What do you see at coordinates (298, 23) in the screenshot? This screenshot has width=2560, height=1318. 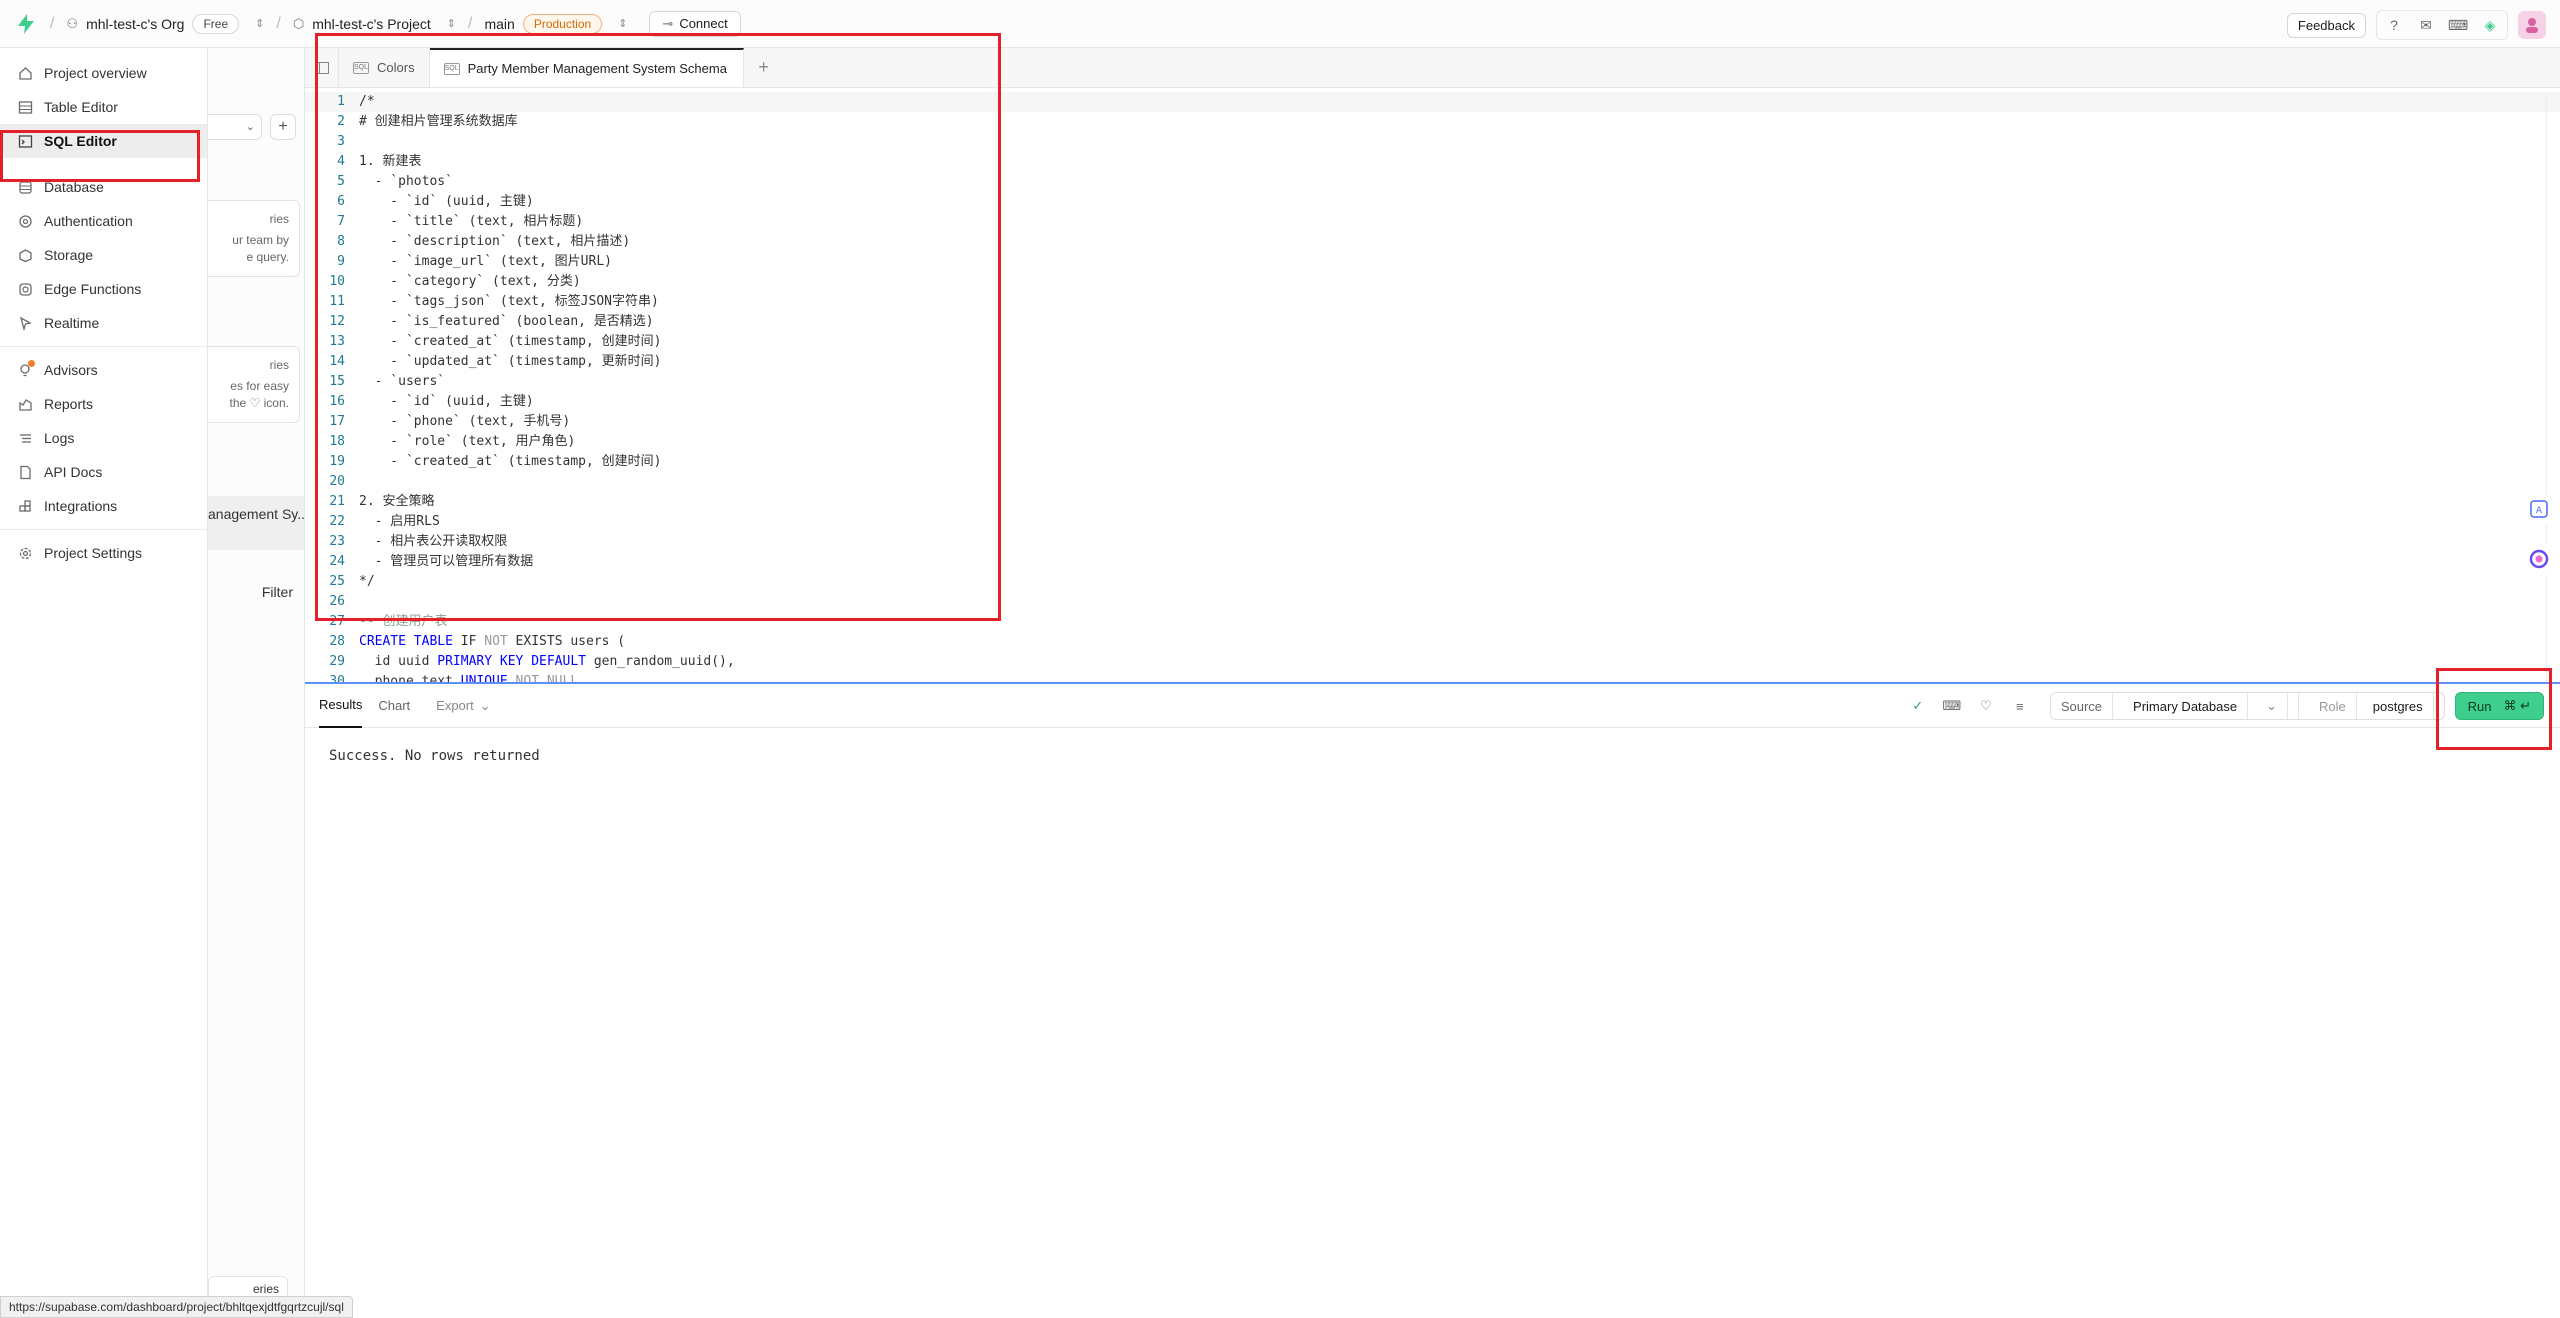 I see `project-box-icon: ⬡` at bounding box center [298, 23].